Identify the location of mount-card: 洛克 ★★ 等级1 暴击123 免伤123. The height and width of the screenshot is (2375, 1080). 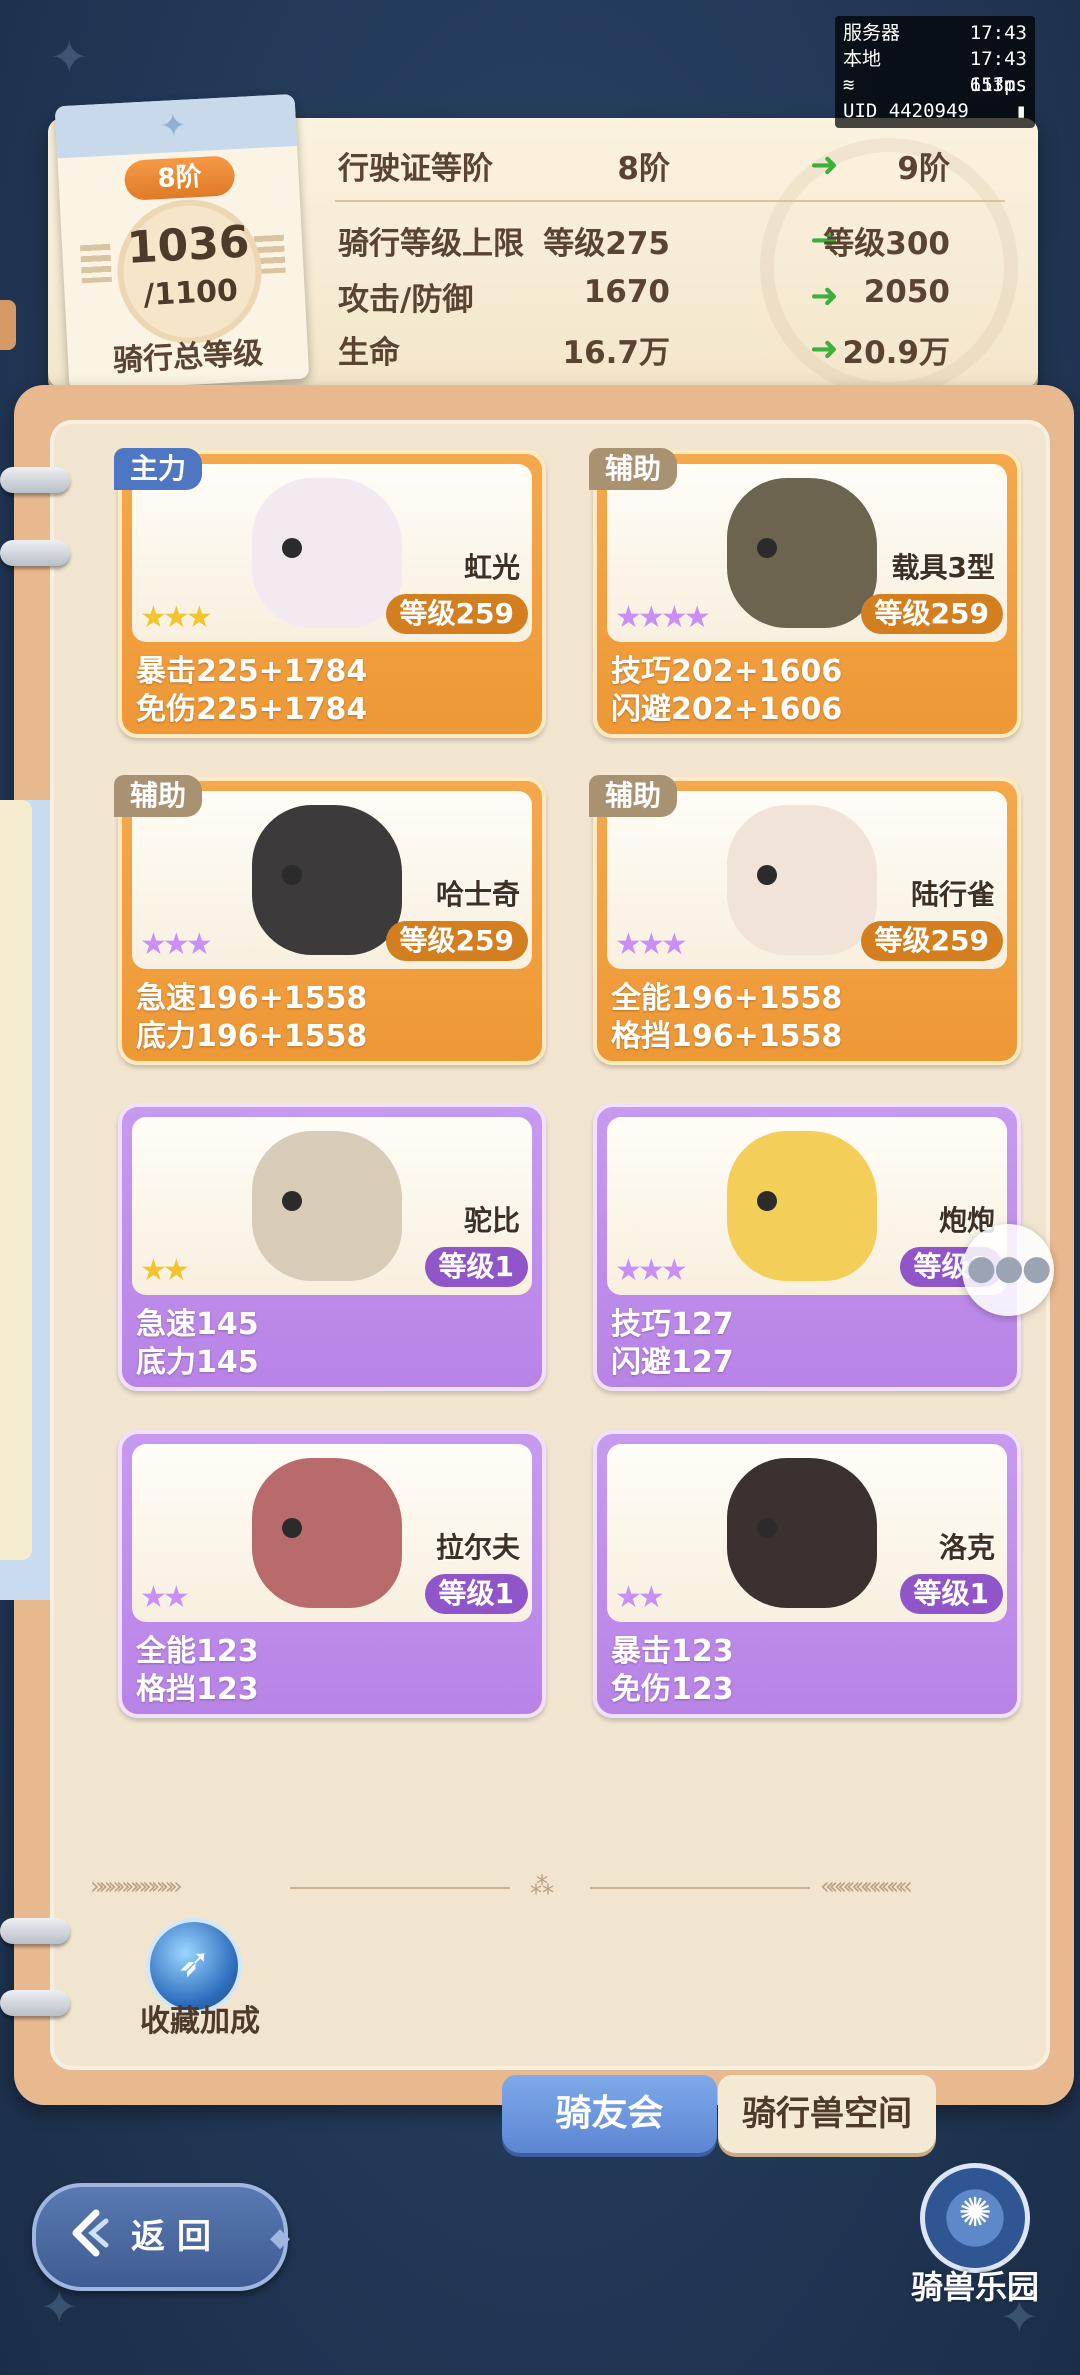
(807, 1574).